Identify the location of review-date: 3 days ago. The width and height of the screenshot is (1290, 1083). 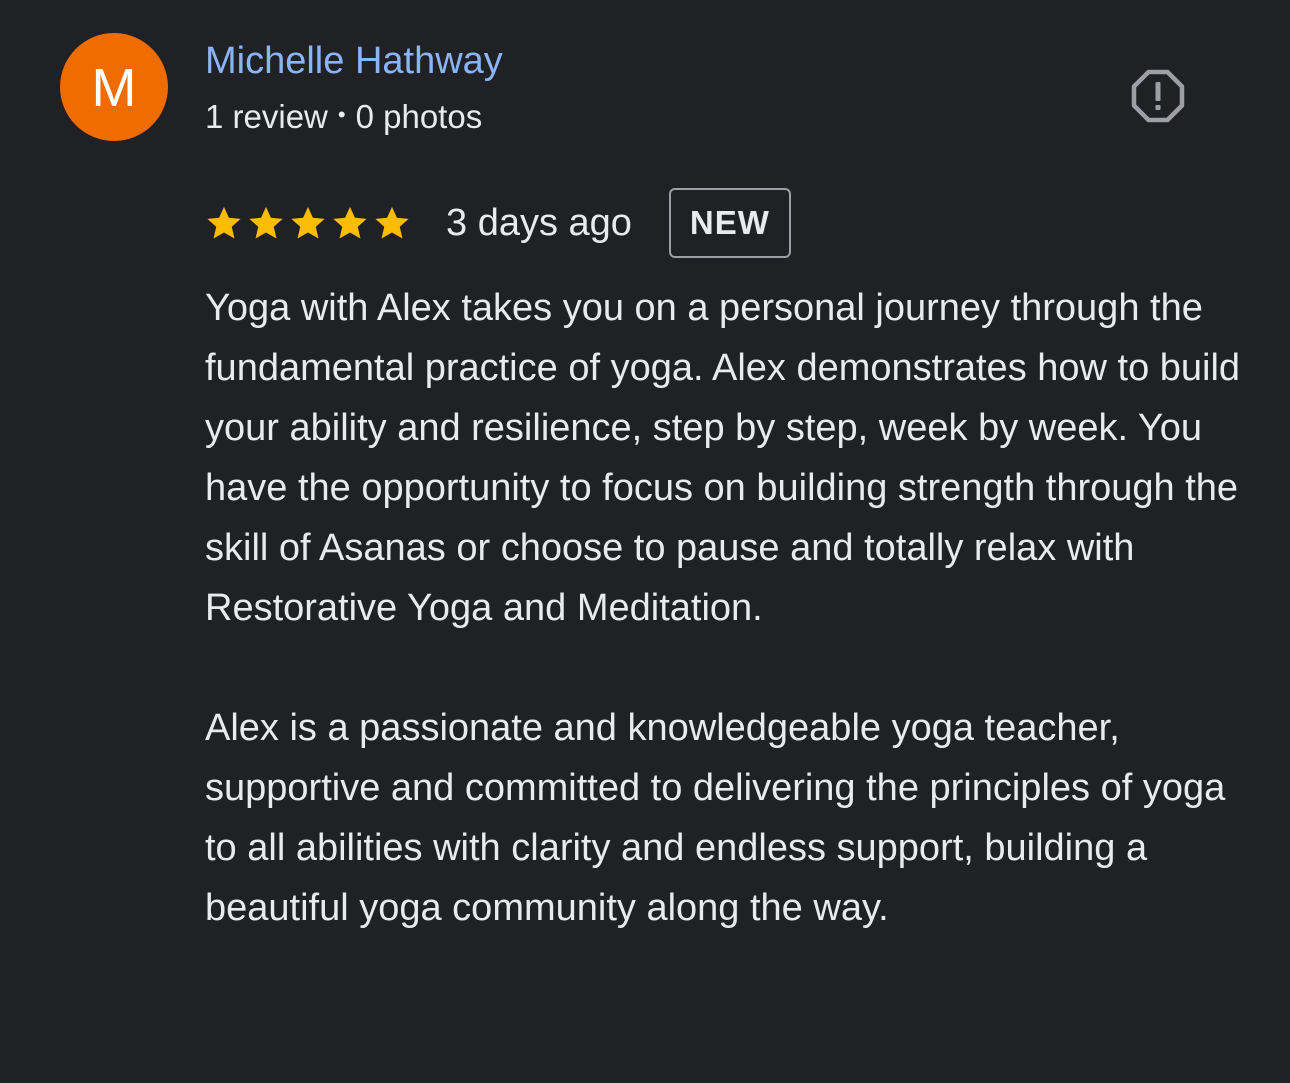
(539, 223).